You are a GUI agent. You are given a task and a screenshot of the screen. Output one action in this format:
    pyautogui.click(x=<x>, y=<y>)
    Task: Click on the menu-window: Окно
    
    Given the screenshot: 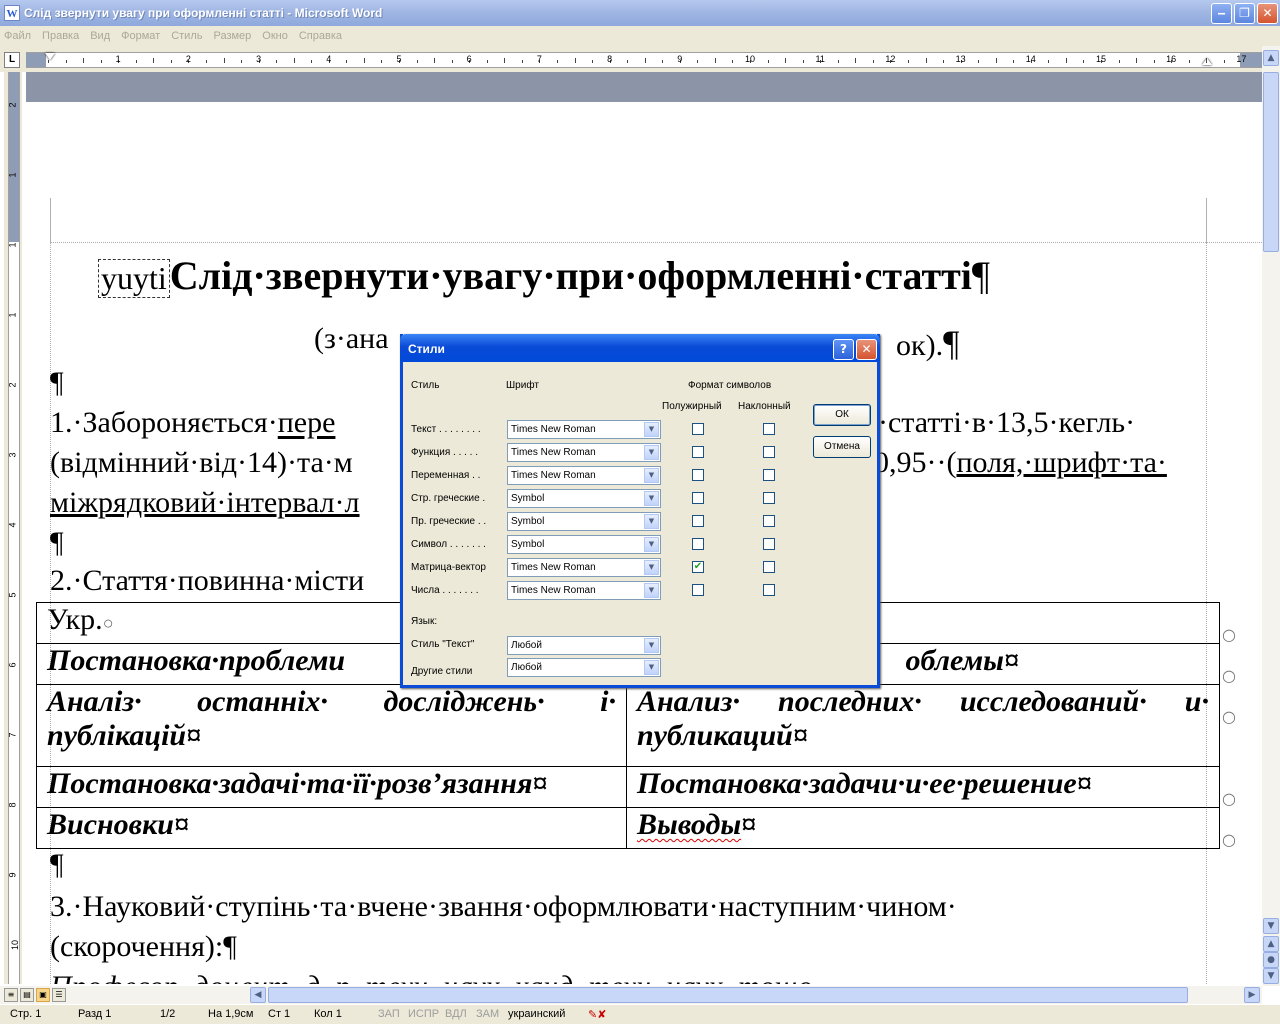 What is the action you would take?
    pyautogui.click(x=275, y=36)
    